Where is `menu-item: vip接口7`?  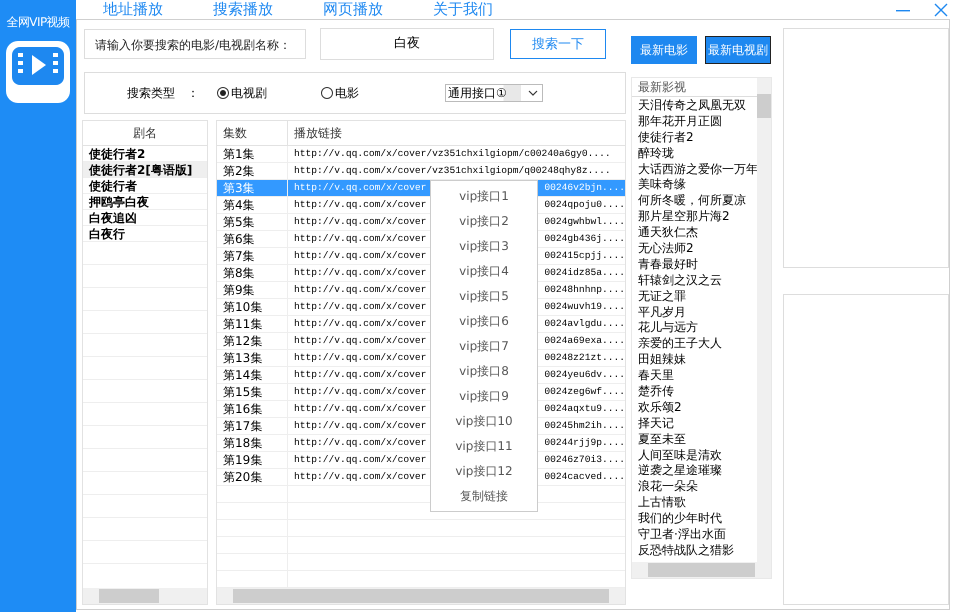
menu-item: vip接口7 is located at coordinates (484, 346).